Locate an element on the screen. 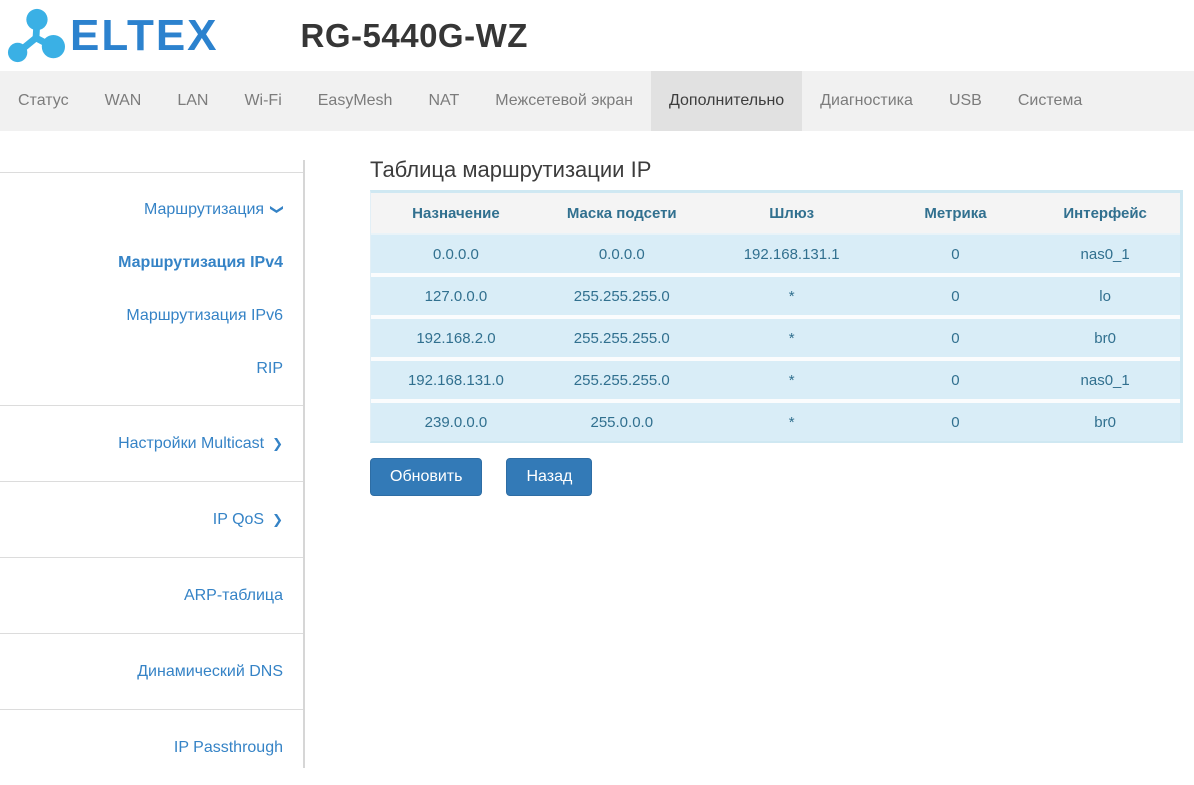 This screenshot has height=785, width=1194. table-cell: 192.168.131.1 is located at coordinates (791, 255).